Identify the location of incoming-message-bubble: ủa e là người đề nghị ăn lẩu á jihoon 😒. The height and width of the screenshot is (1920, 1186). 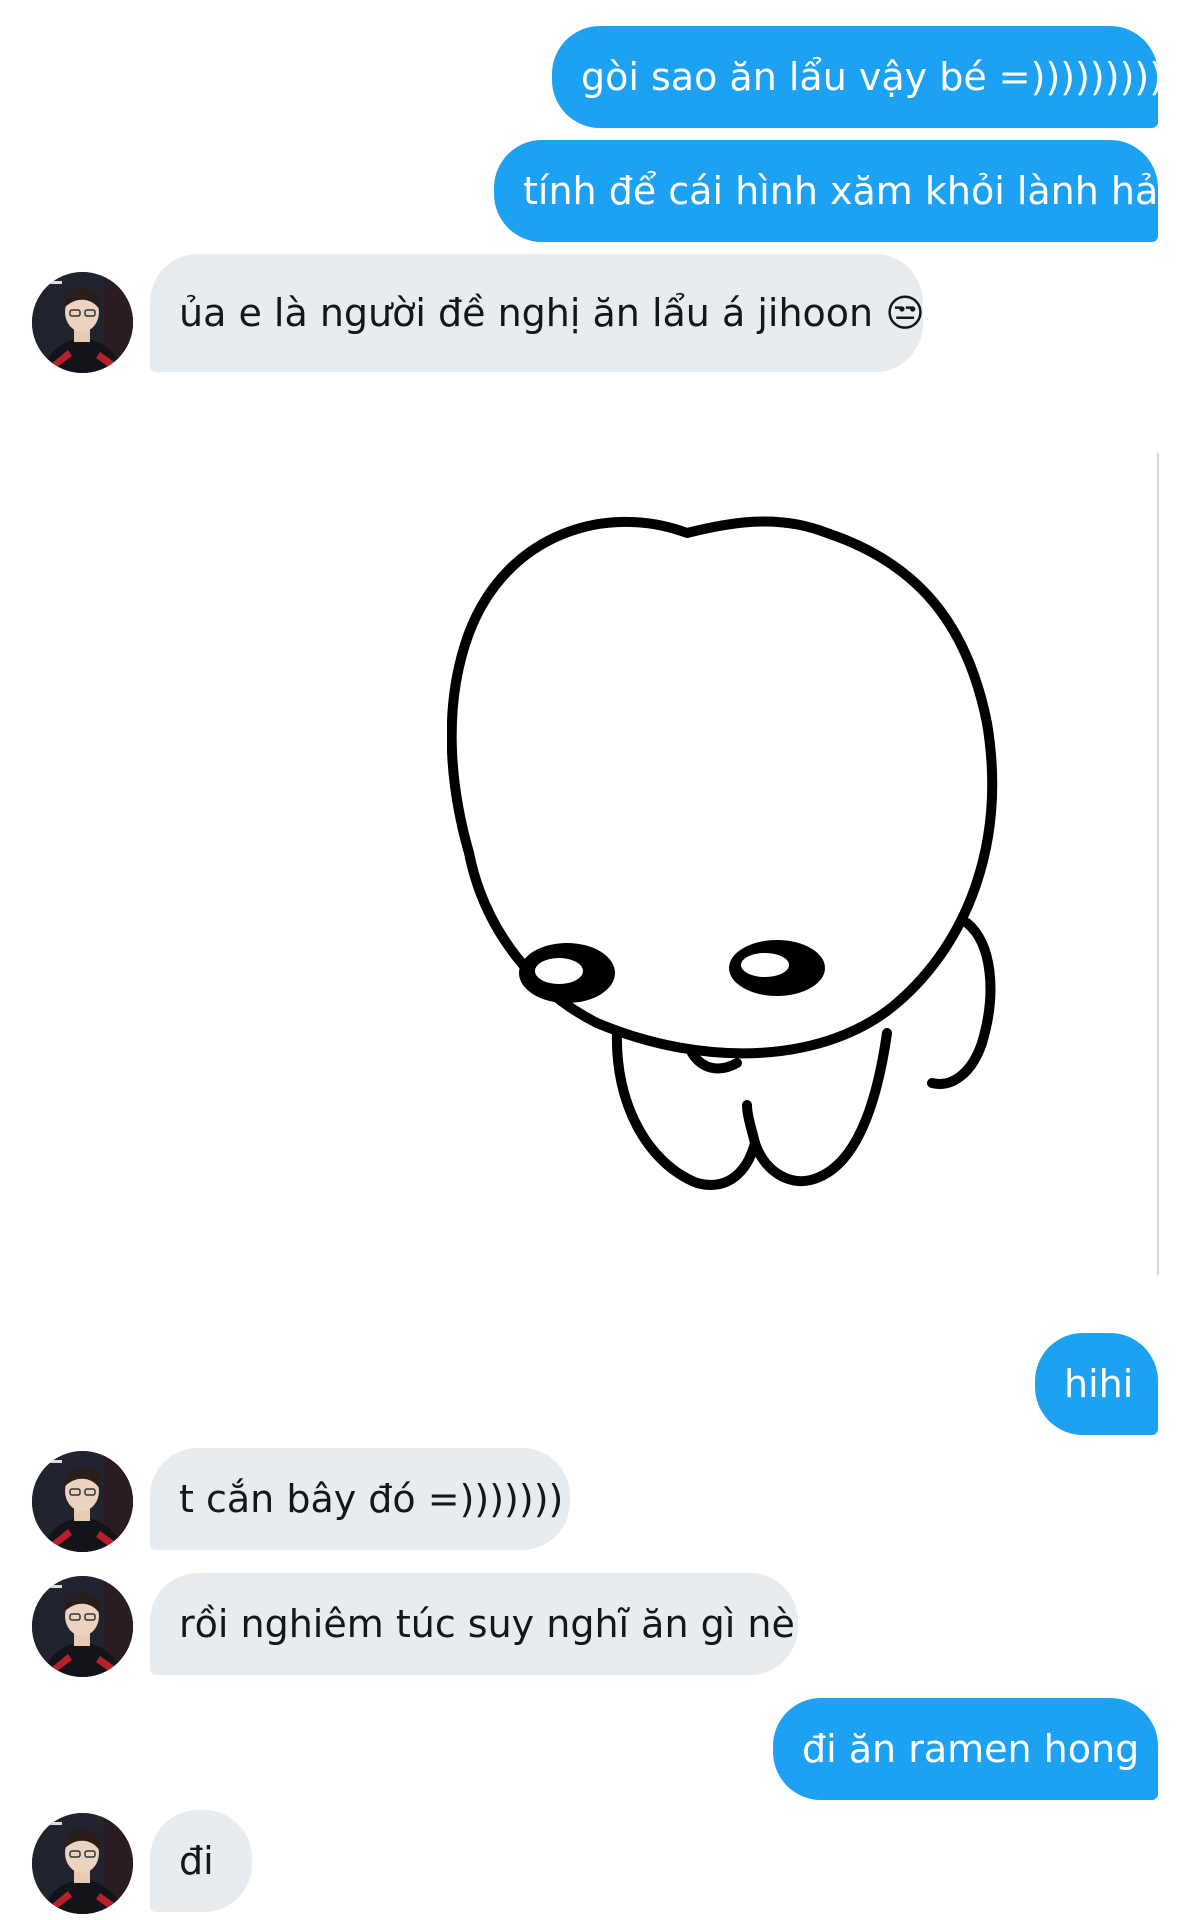
(537, 313).